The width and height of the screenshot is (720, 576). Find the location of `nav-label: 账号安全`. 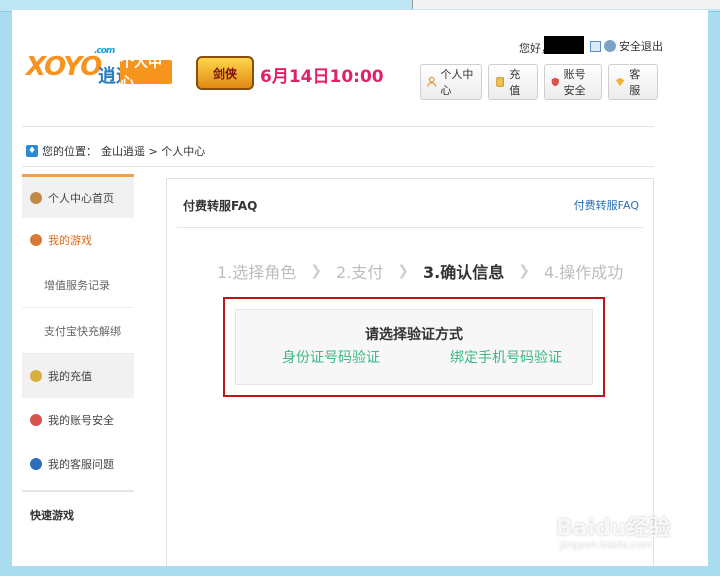

nav-label: 账号安全 is located at coordinates (574, 82).